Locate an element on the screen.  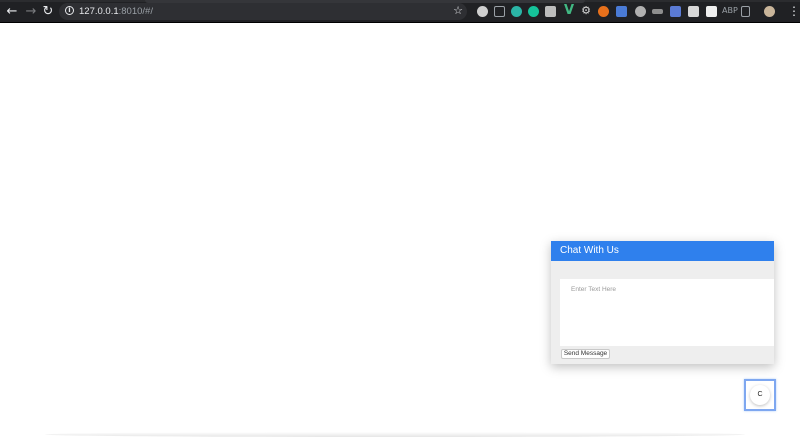
ext-3-icon is located at coordinates (516, 11).